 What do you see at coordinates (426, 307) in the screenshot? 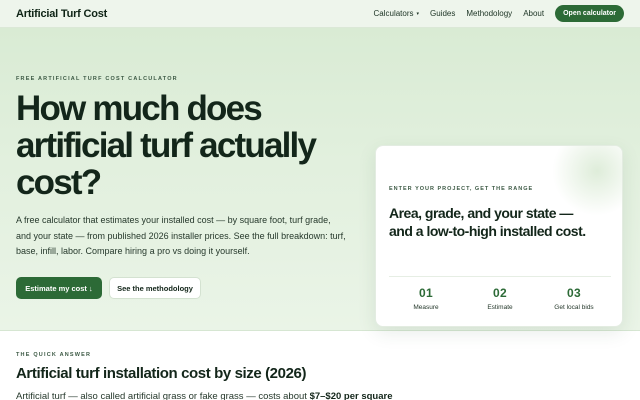
I see `step-label: Measure` at bounding box center [426, 307].